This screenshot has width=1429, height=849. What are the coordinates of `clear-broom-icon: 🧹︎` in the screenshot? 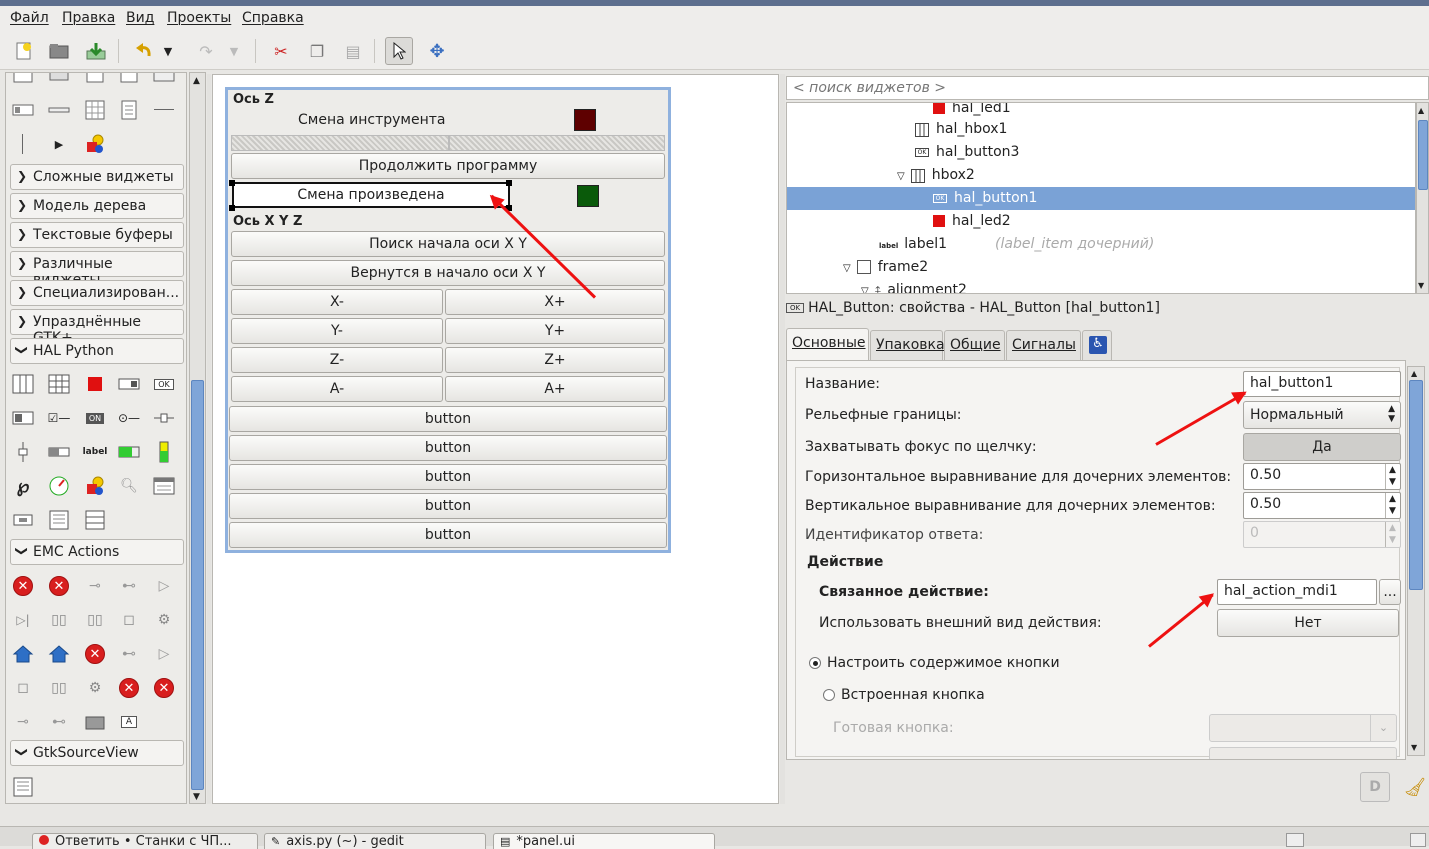 It's located at (1414, 787).